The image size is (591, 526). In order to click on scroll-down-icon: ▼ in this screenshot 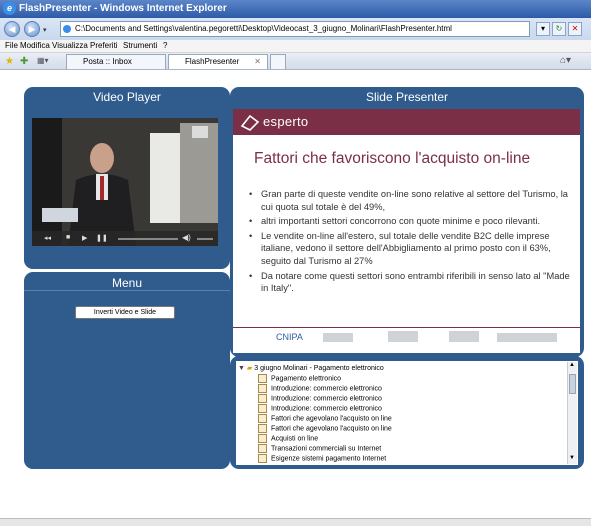, I will do `click(572, 458)`.